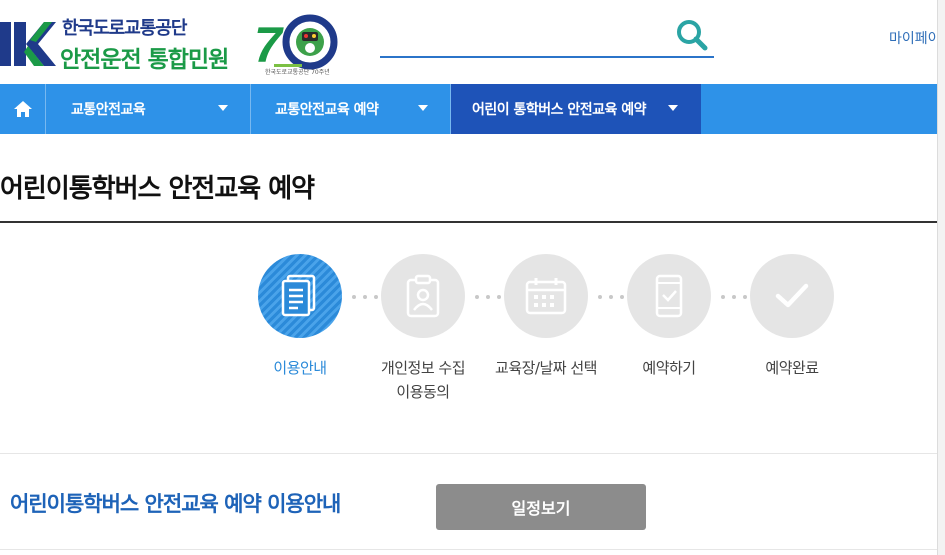 The width and height of the screenshot is (945, 555). Describe the element at coordinates (423, 368) in the screenshot. I see `step-label-line: 개인정보 수집` at that location.